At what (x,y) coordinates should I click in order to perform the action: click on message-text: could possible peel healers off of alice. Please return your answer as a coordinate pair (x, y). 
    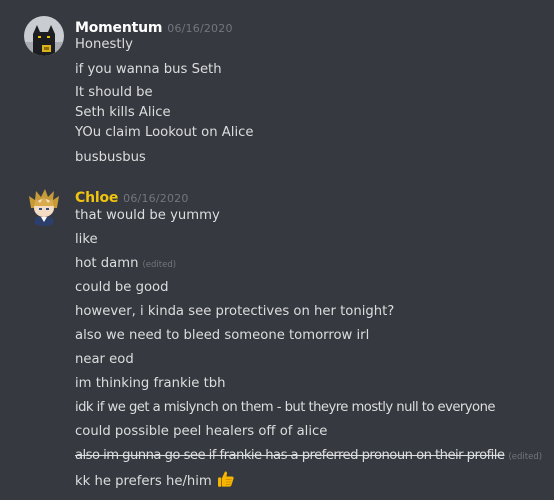
    Looking at the image, I should click on (201, 431).